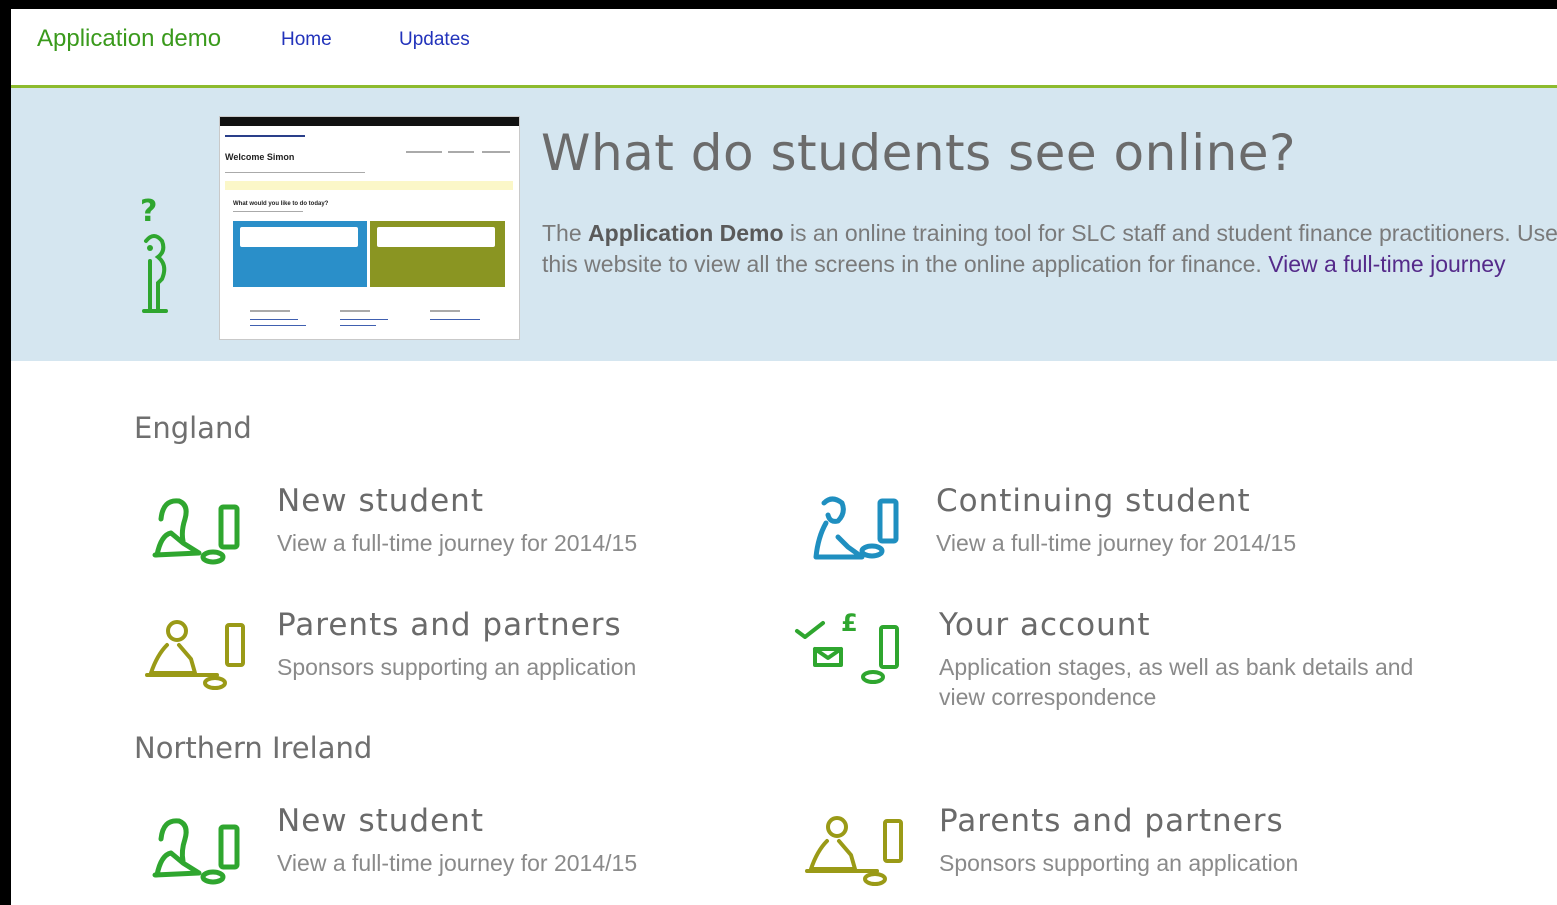 The height and width of the screenshot is (905, 1557). Describe the element at coordinates (1093, 501) in the screenshot. I see `card-title: Continuing student` at that location.